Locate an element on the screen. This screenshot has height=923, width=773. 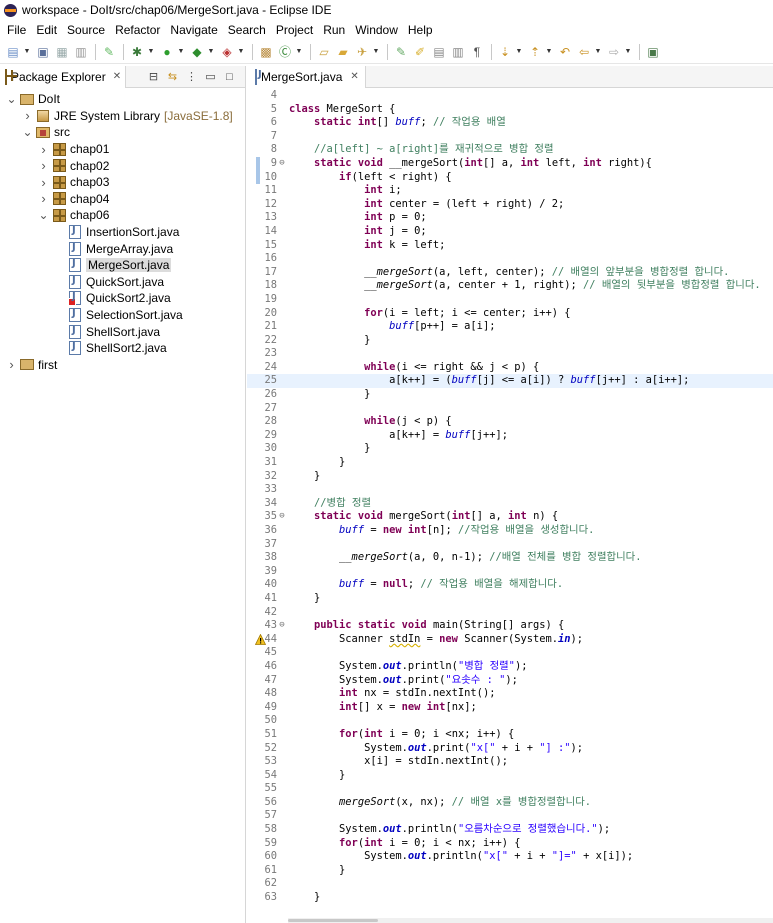
tree-item: › chap03 is located at coordinates (122, 182).